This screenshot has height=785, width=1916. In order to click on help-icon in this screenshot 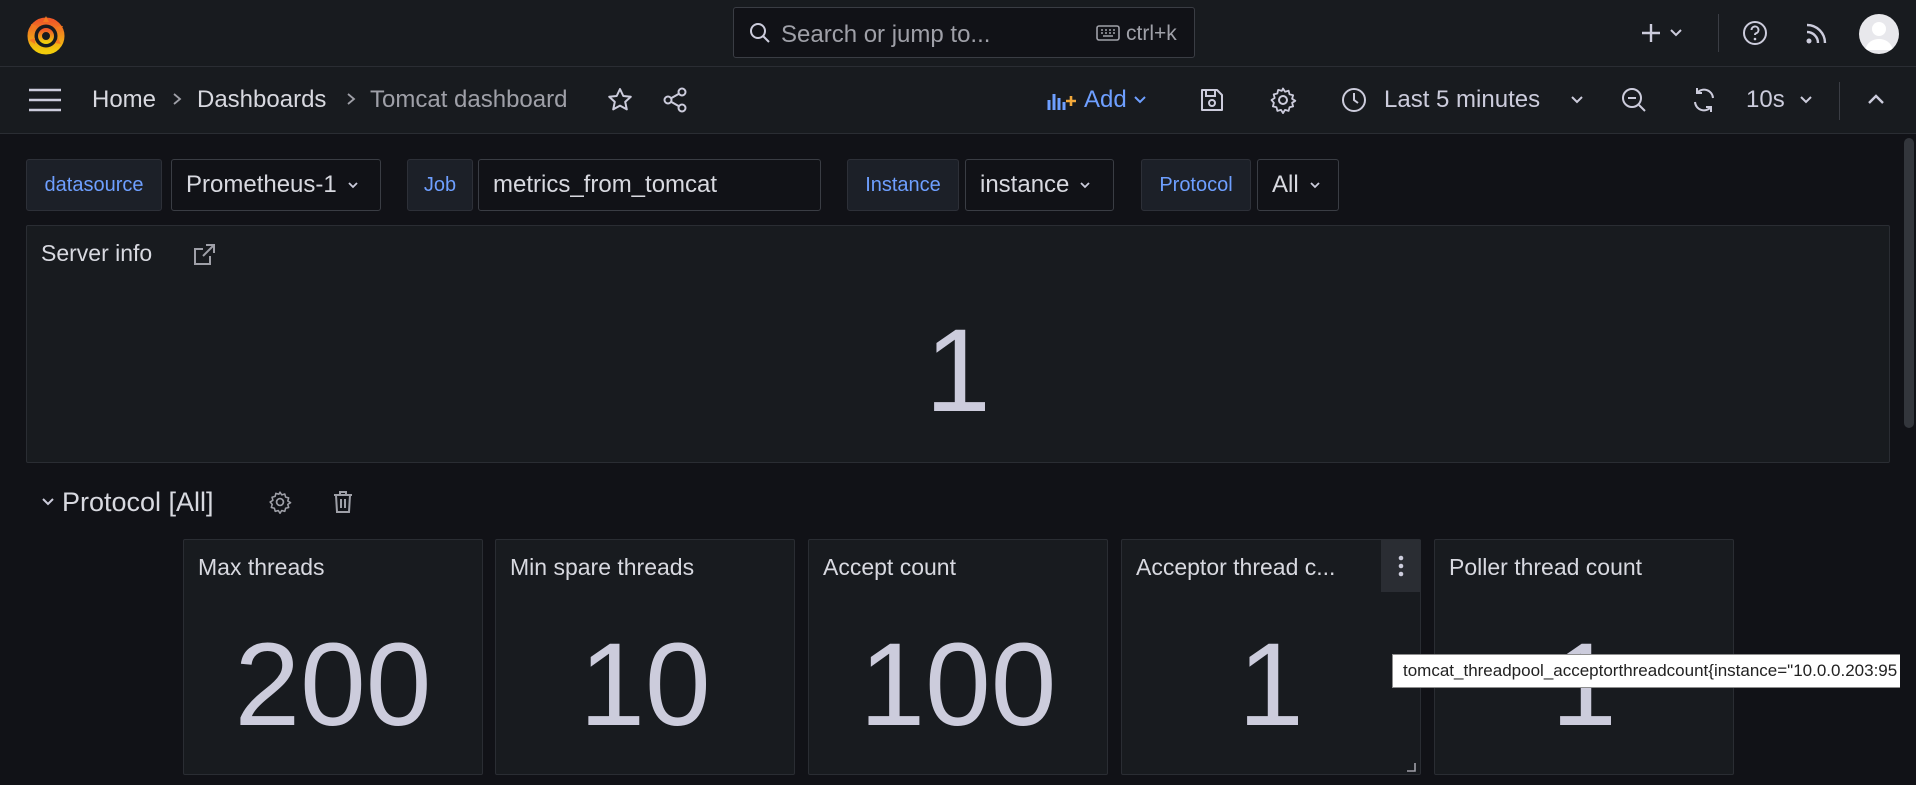, I will do `click(1755, 33)`.